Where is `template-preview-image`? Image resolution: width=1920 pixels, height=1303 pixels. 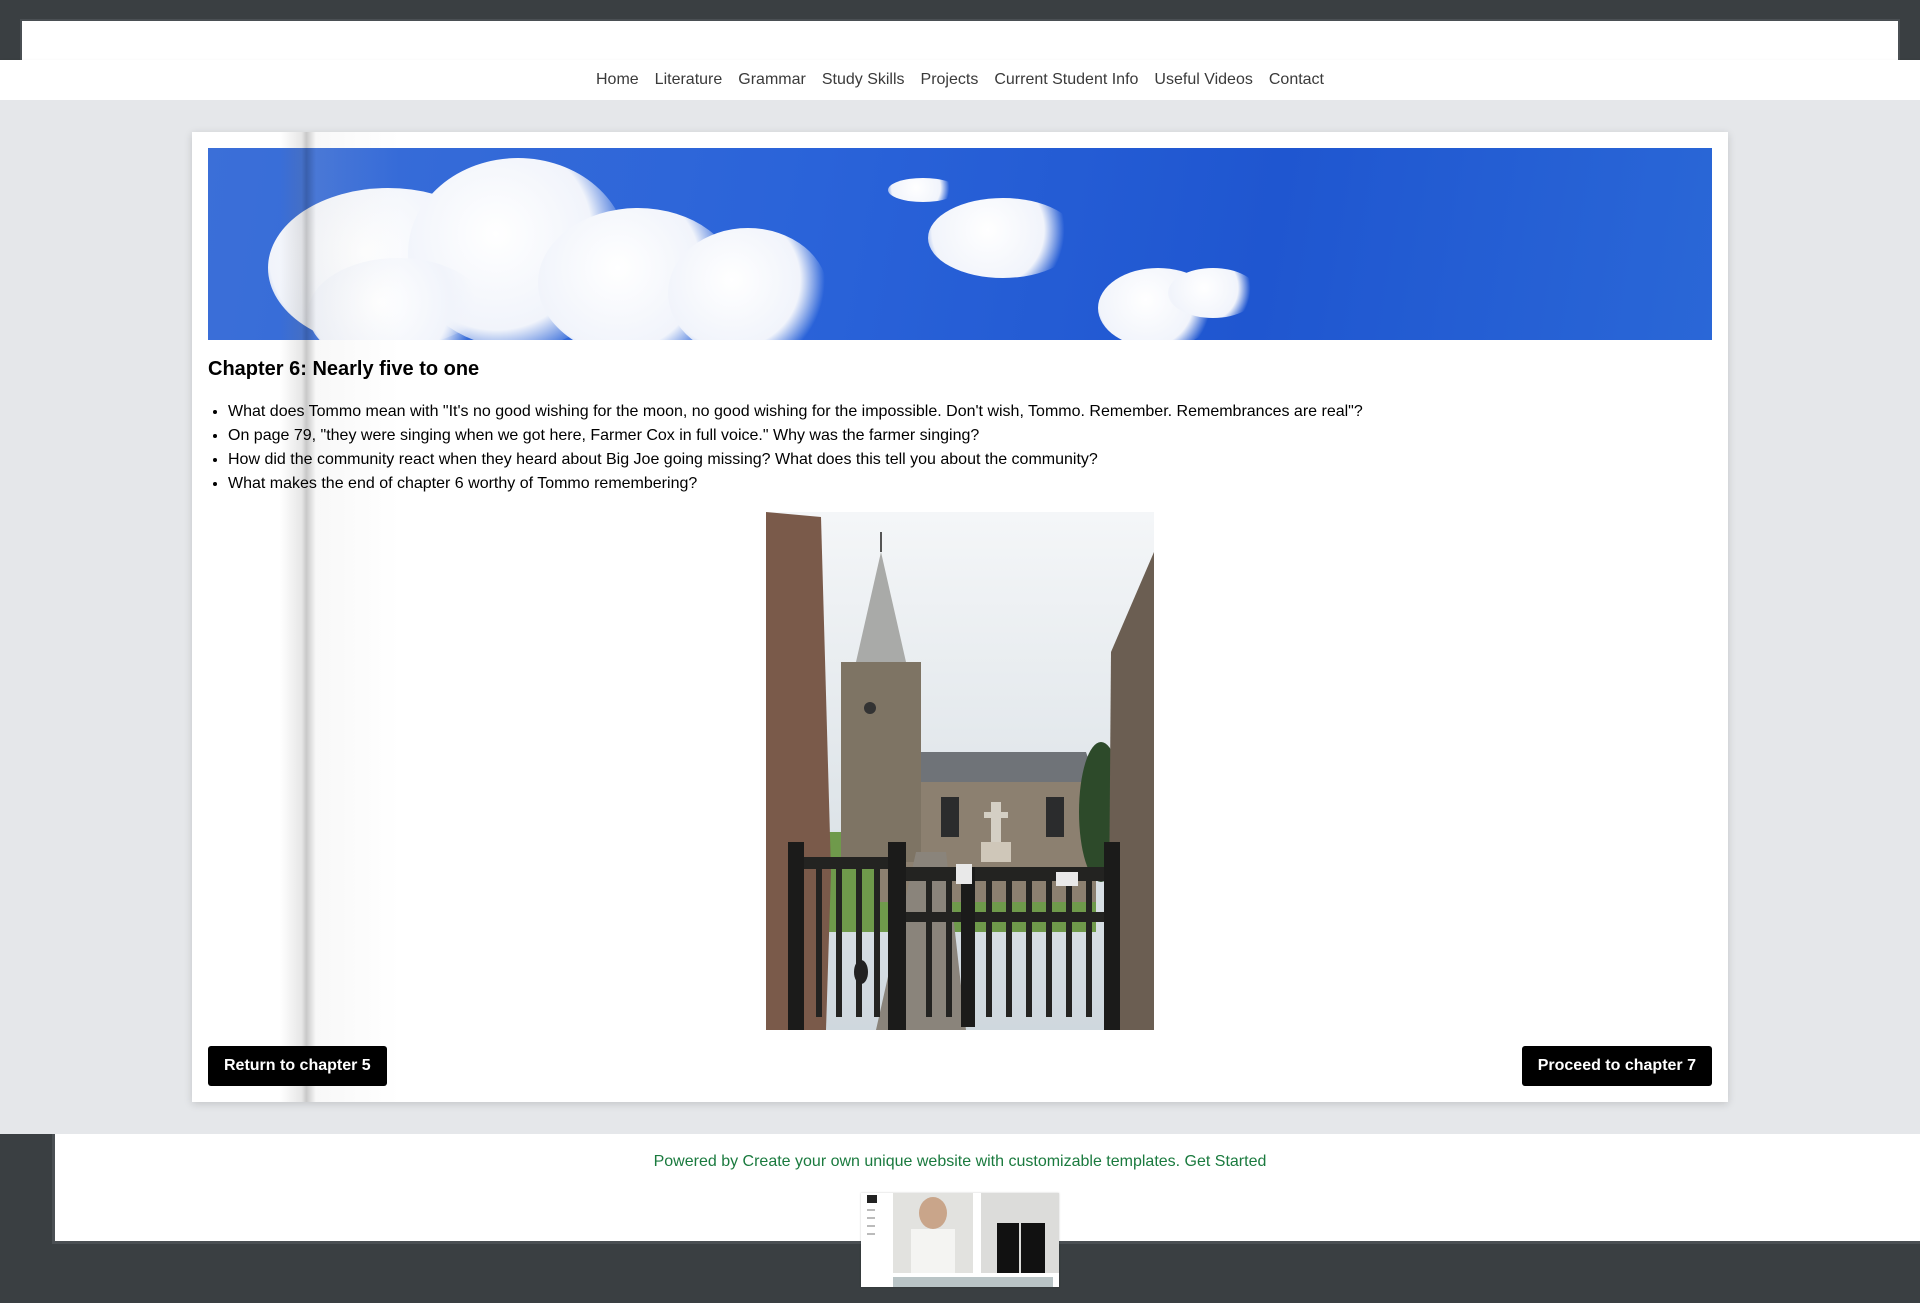 template-preview-image is located at coordinates (960, 1240).